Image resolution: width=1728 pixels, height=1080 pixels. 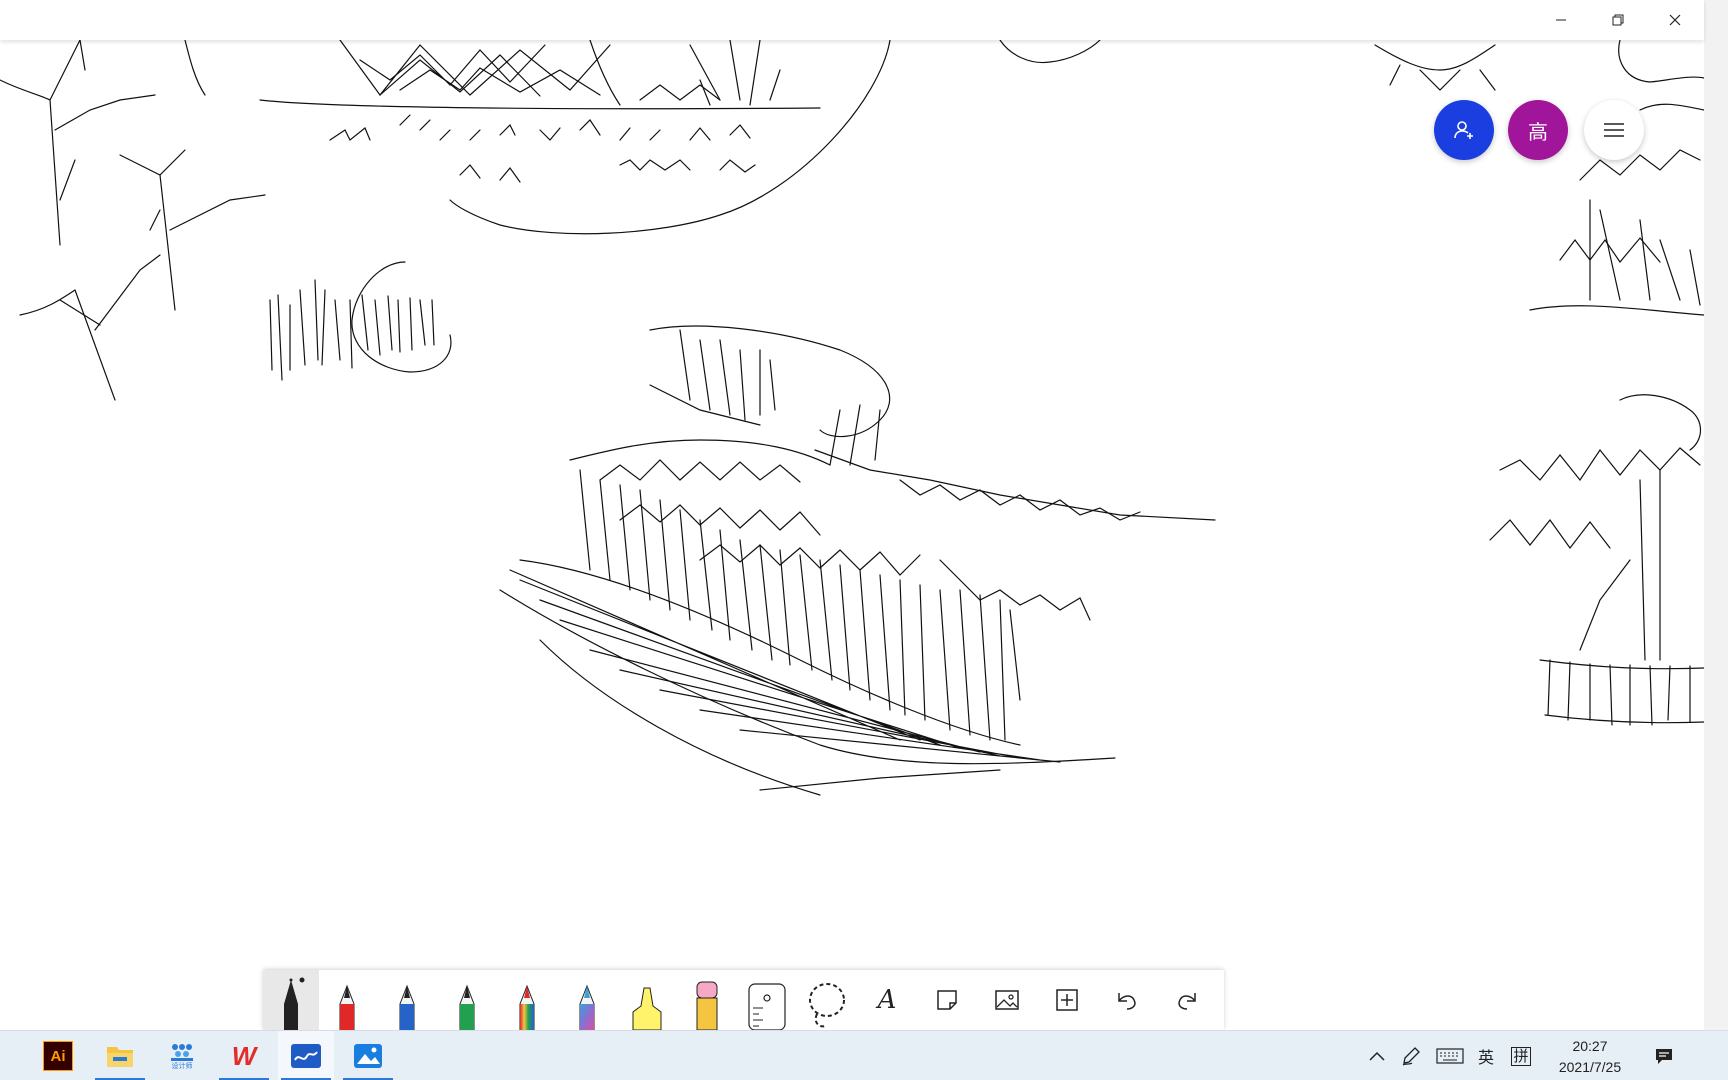 What do you see at coordinates (647, 1008) in the screenshot?
I see `highlighter-yellow-icon` at bounding box center [647, 1008].